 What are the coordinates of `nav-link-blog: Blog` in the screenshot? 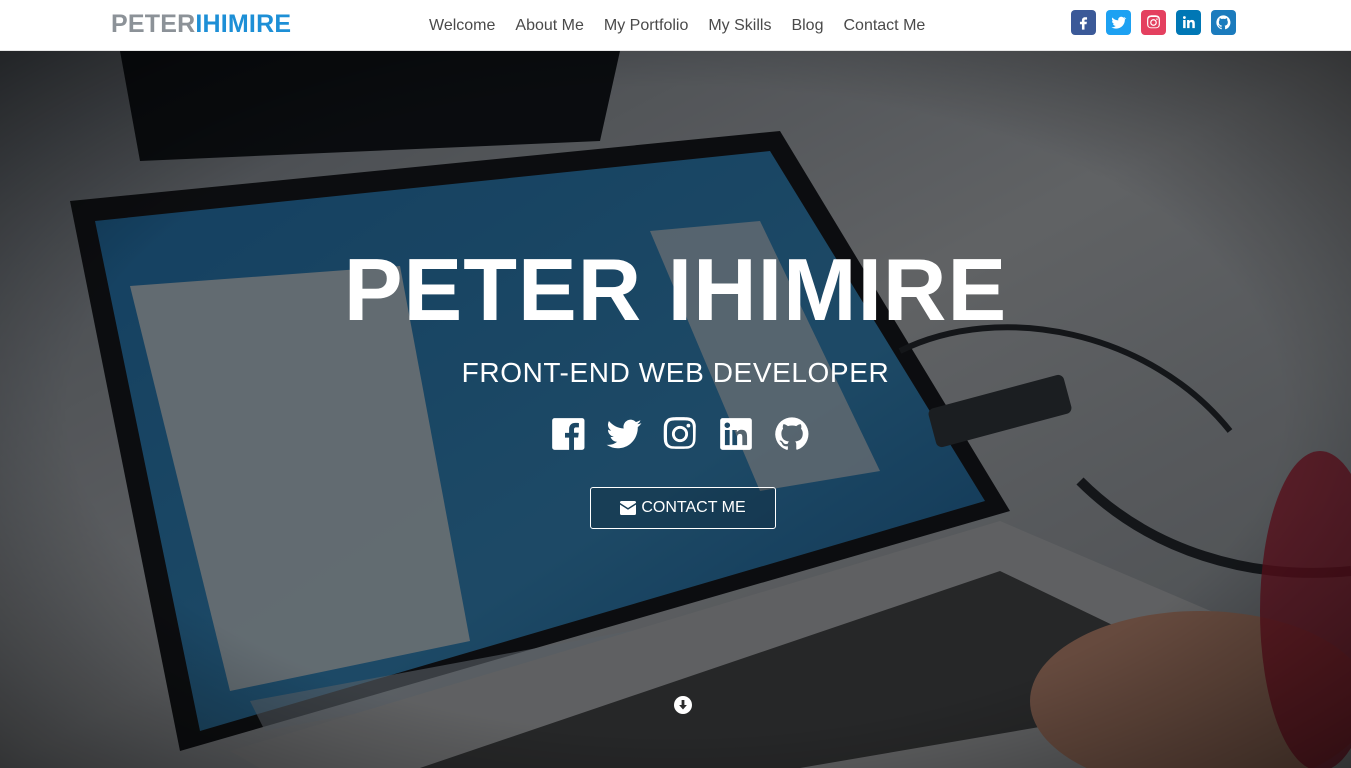 It's located at (807, 25).